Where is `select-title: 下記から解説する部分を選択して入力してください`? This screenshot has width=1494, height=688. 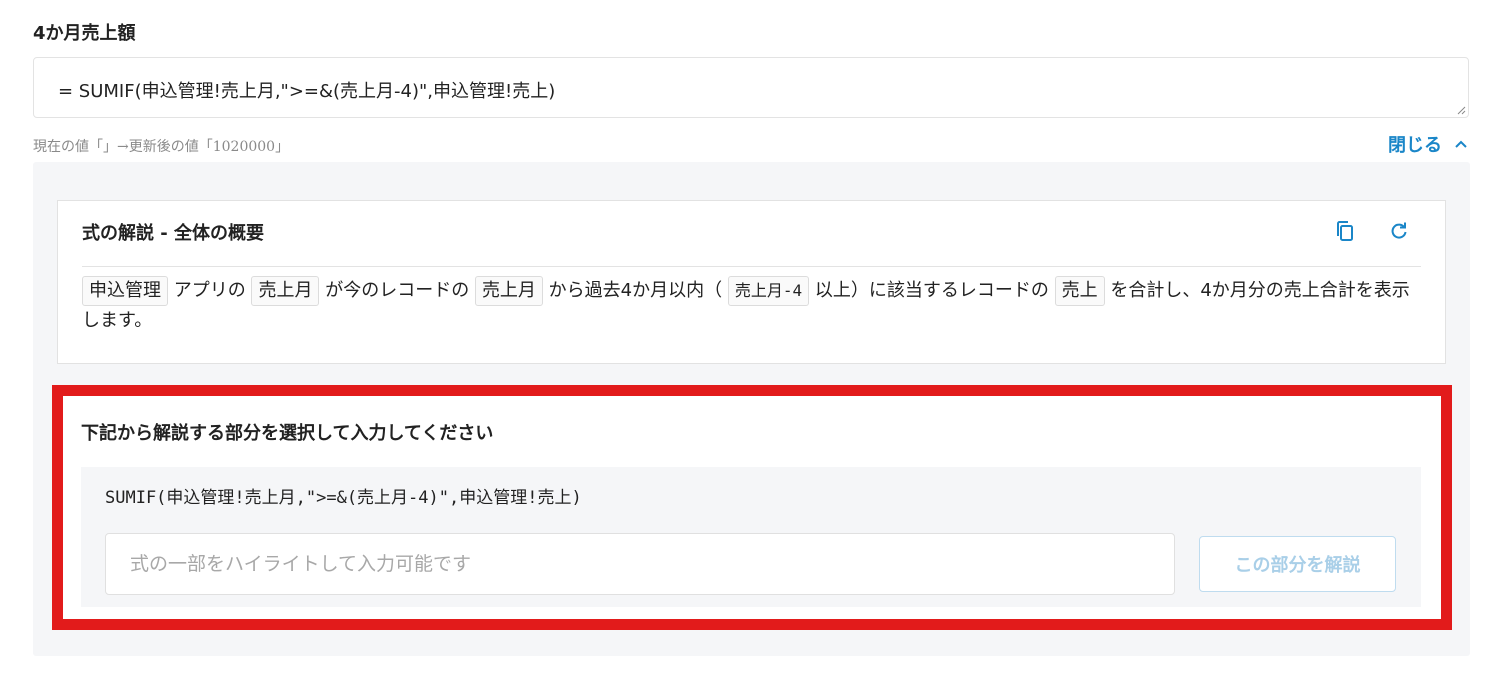 select-title: 下記から解説する部分を選択して入力してください is located at coordinates (287, 433).